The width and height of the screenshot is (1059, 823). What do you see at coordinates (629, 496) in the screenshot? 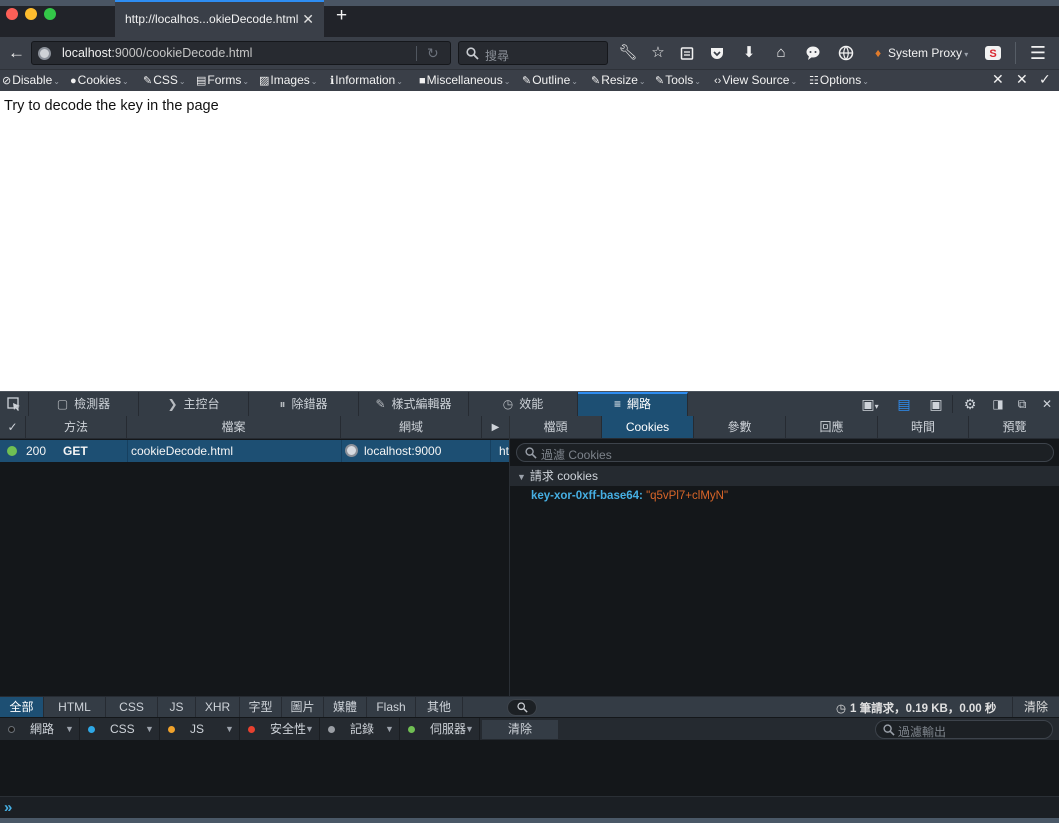
I see `cookie-entry: key-xor-0xff-base64: "q5vPl7+clMyN"` at bounding box center [629, 496].